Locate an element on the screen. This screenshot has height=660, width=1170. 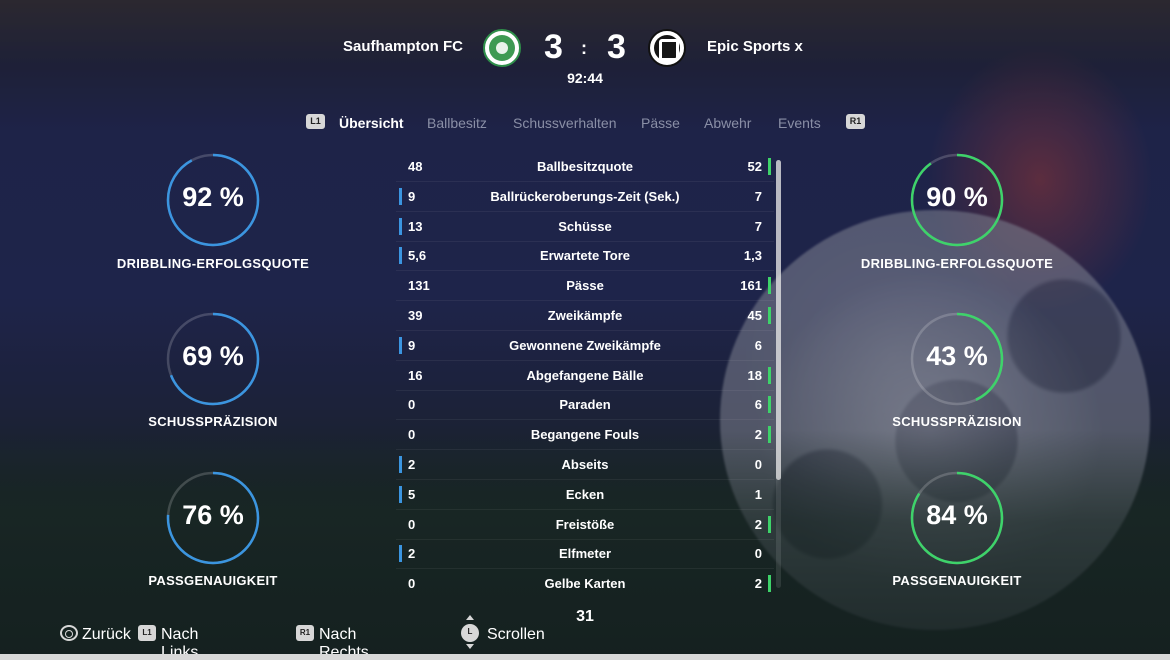
home-dribbling-ring: 92 % is located at coordinates (213, 200).